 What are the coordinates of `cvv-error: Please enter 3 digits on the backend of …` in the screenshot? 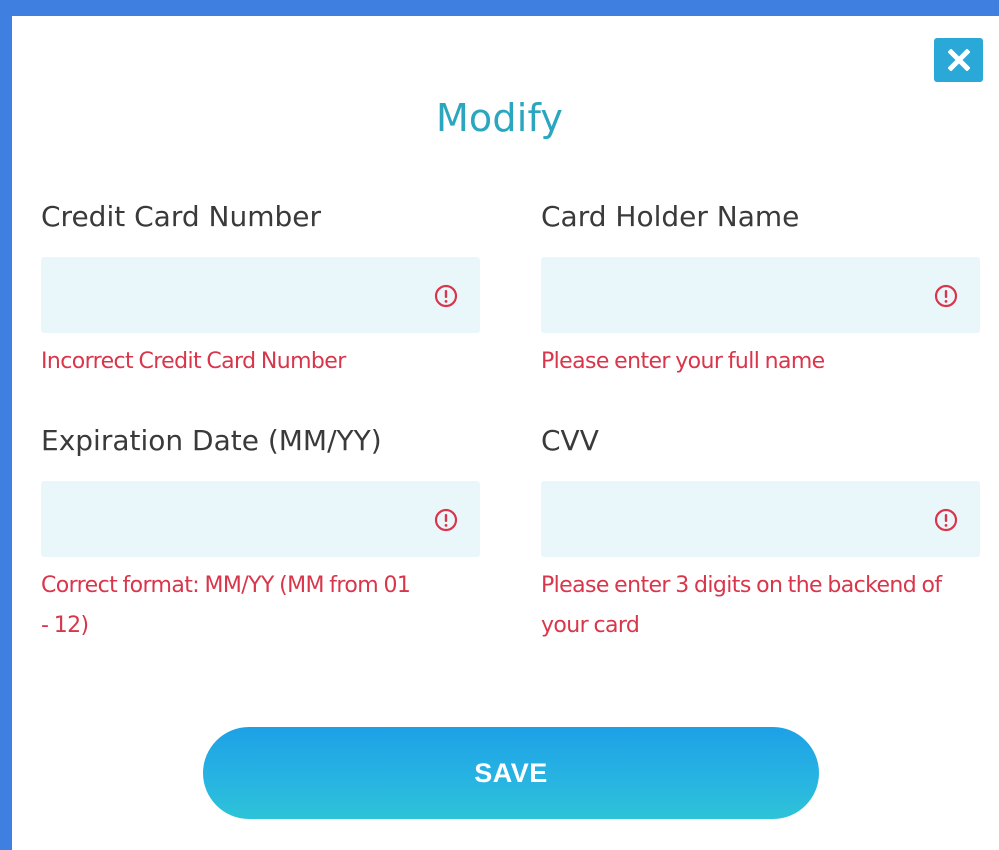 It's located at (741, 606).